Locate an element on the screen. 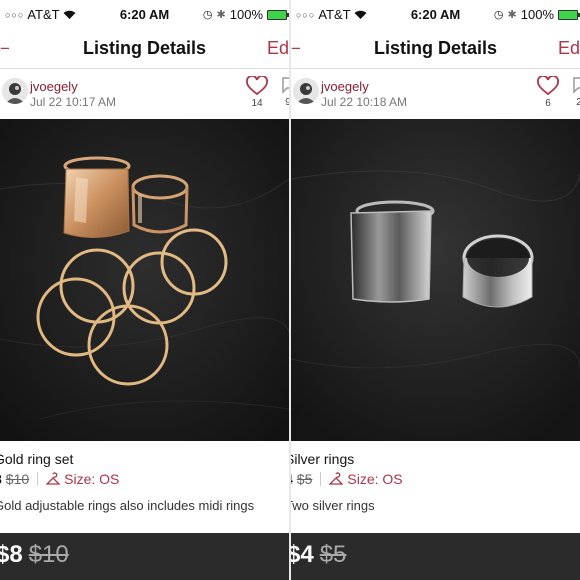 This screenshot has width=580, height=580. like-button: 6 is located at coordinates (548, 92).